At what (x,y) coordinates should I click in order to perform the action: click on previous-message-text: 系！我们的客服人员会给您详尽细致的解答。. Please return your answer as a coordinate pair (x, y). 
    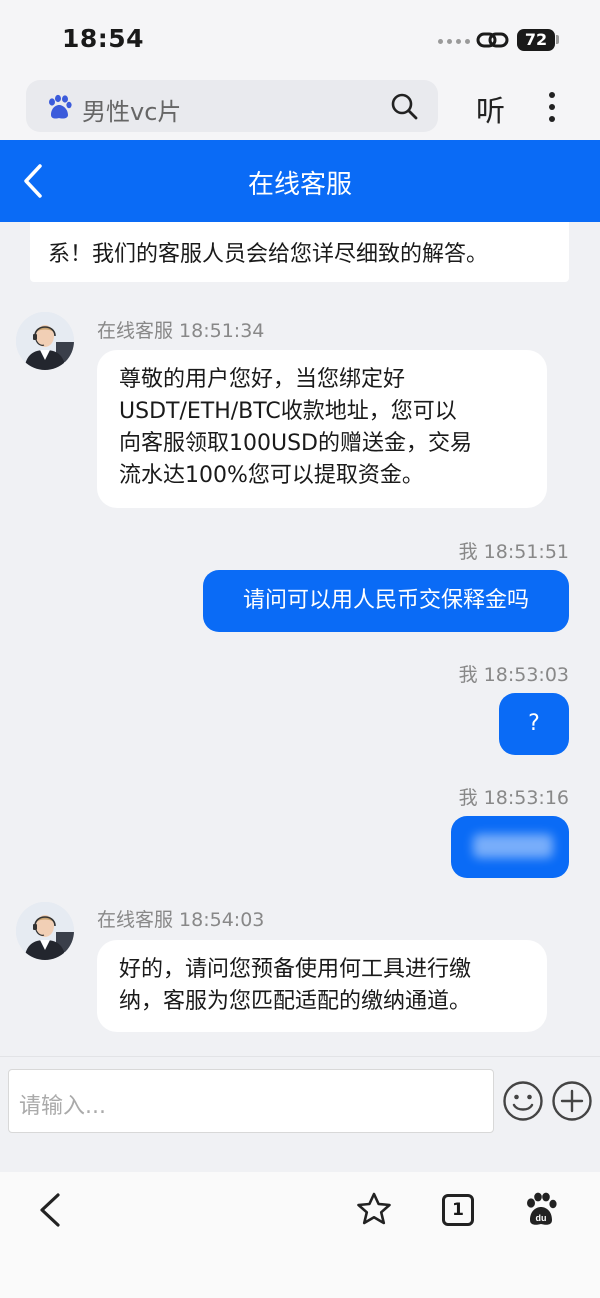
    Looking at the image, I should click on (268, 254).